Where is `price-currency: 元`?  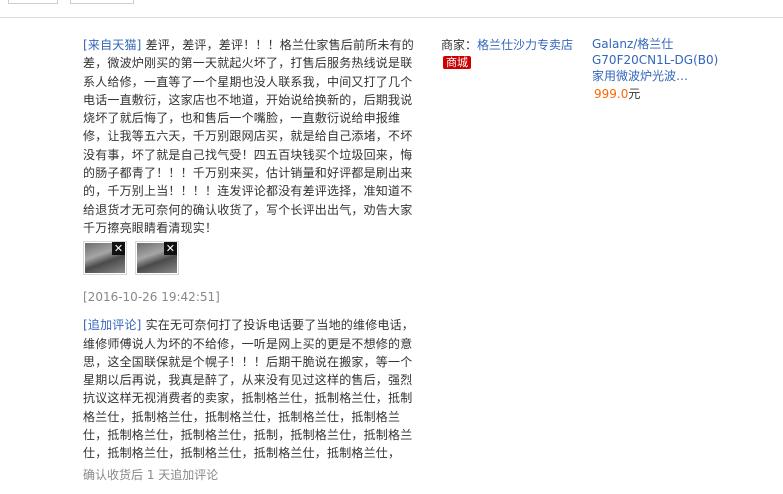
price-currency: 元 is located at coordinates (634, 94).